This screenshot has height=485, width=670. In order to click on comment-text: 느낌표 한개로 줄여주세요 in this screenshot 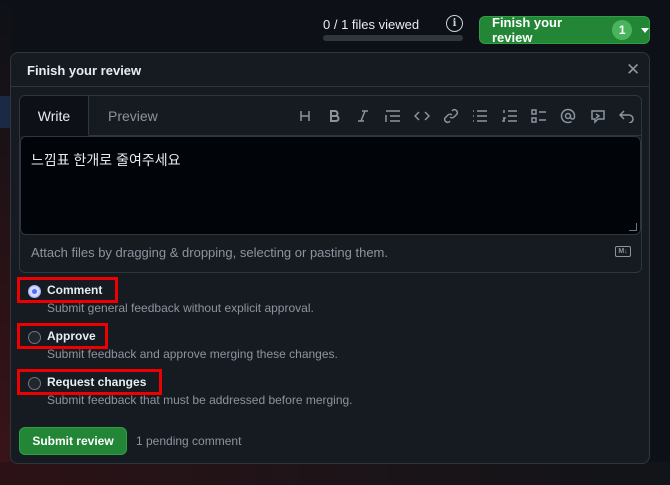, I will do `click(106, 160)`.